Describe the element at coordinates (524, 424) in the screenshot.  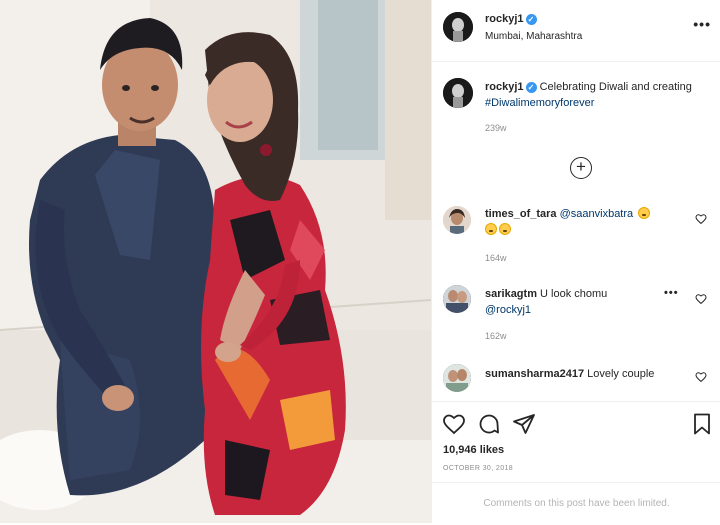
I see `share-icon` at that location.